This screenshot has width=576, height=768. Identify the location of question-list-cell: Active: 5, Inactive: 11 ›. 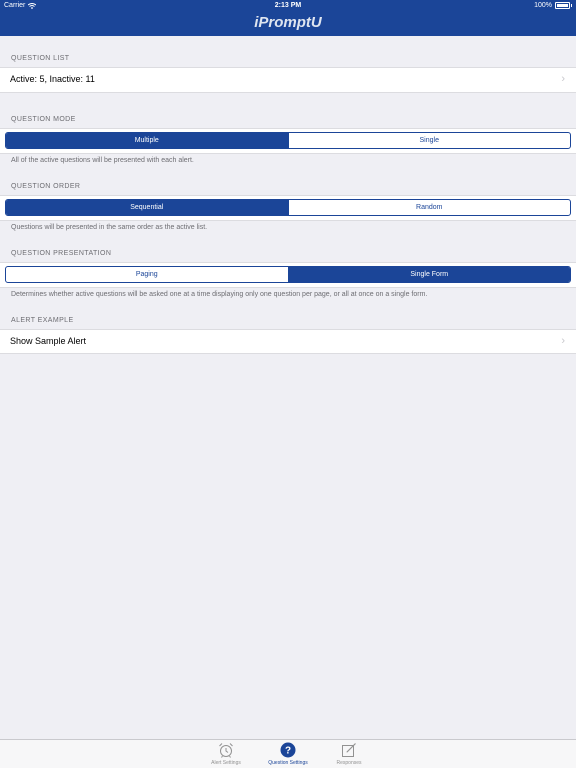
(288, 80).